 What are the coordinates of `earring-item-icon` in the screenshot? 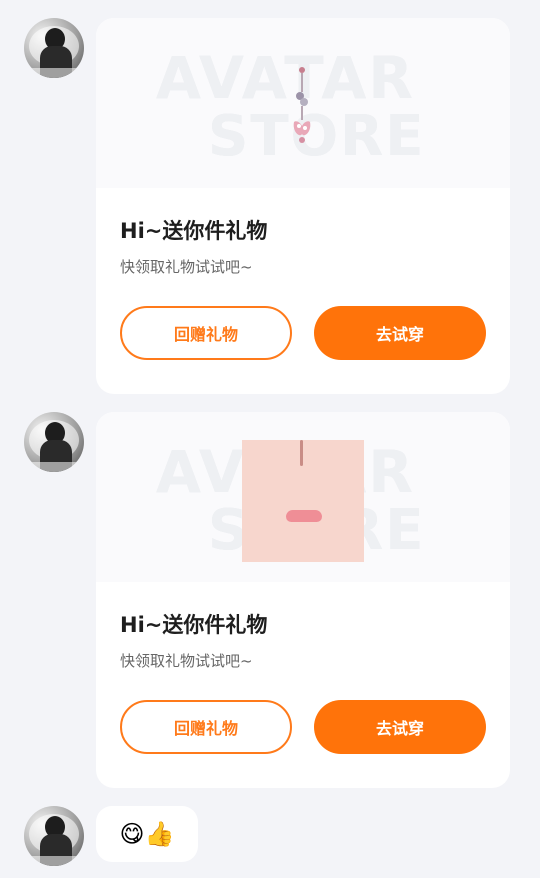 It's located at (302, 105).